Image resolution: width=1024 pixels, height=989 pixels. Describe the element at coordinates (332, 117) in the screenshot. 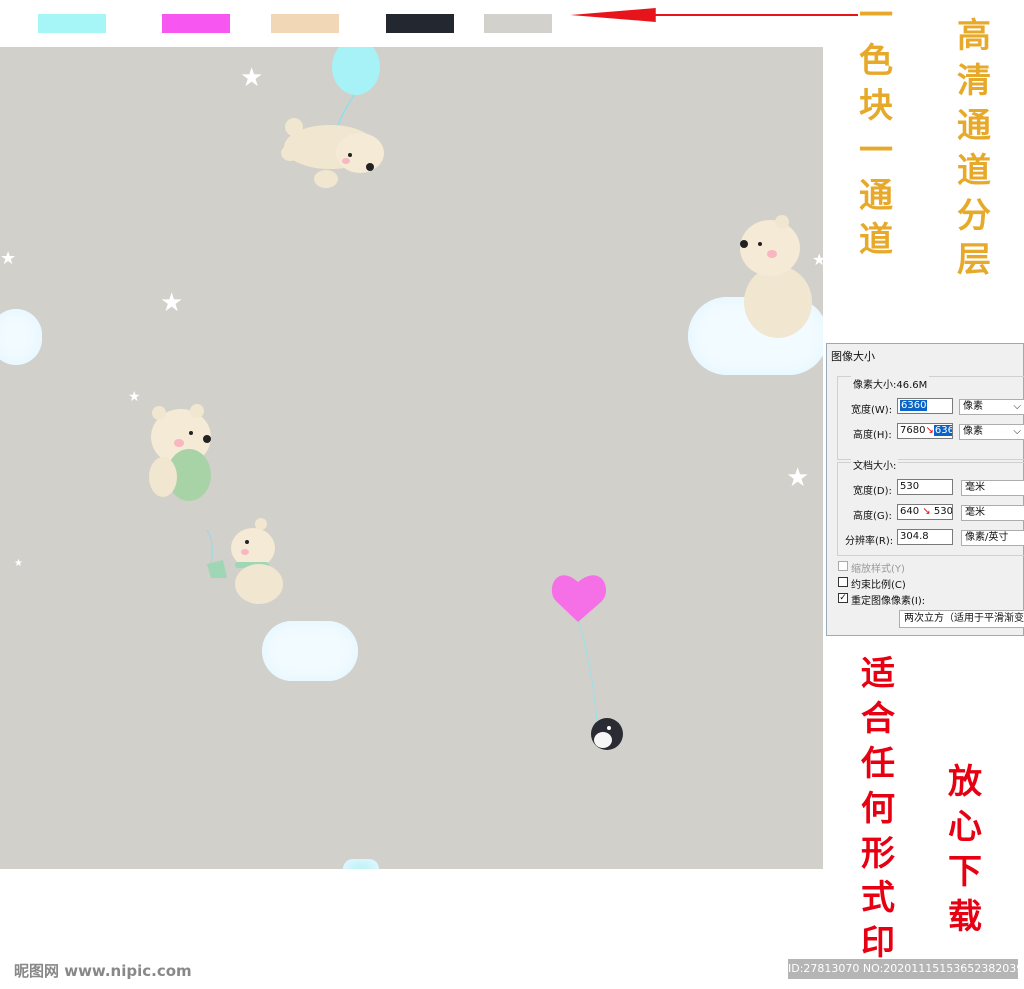

I see `bear-with-balloon` at that location.